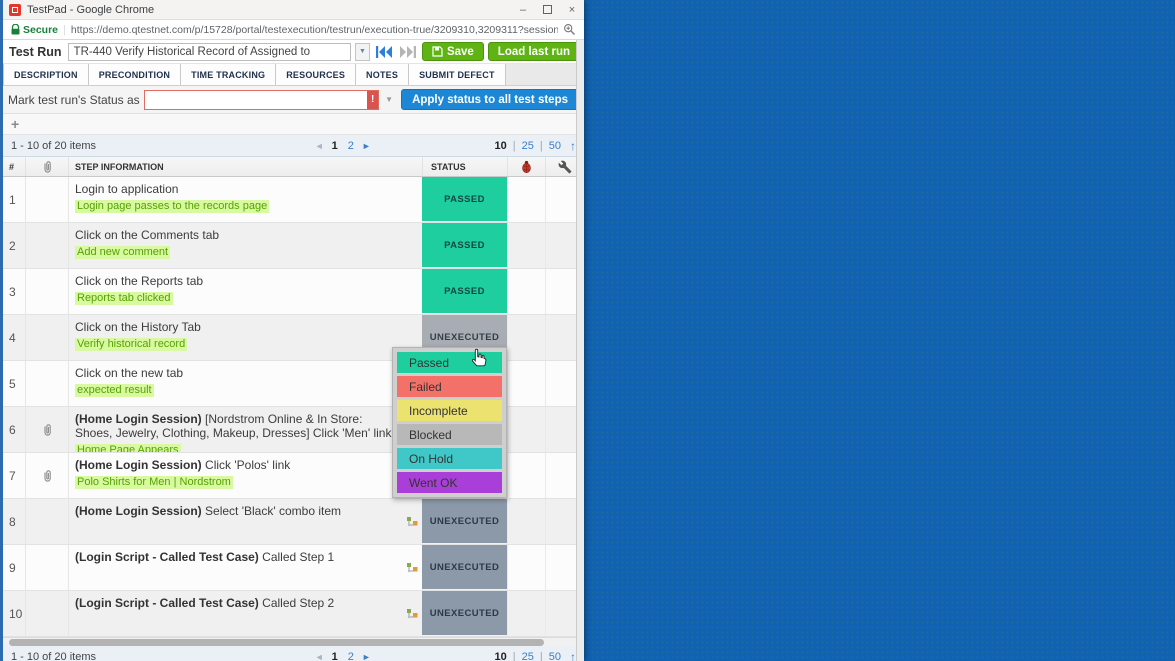 This screenshot has height=661, width=1175. I want to click on add-step-row: +, so click(293, 124).